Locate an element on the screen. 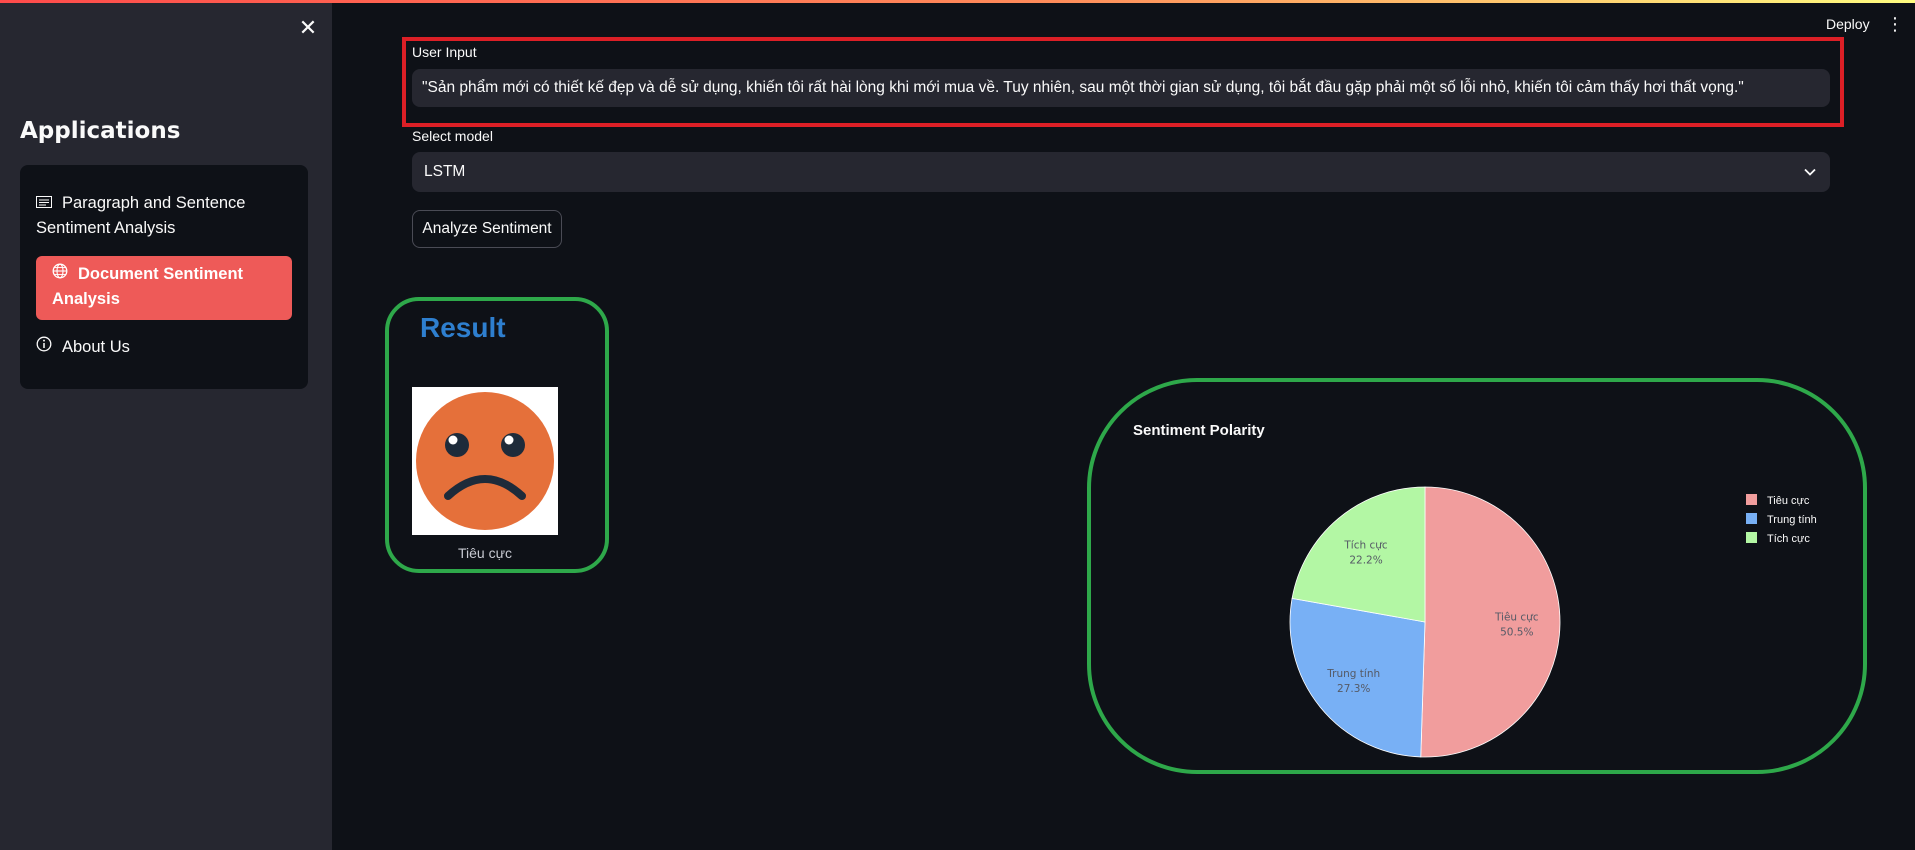 This screenshot has height=850, width=1915. legend-item: Trung tính is located at coordinates (1781, 522).